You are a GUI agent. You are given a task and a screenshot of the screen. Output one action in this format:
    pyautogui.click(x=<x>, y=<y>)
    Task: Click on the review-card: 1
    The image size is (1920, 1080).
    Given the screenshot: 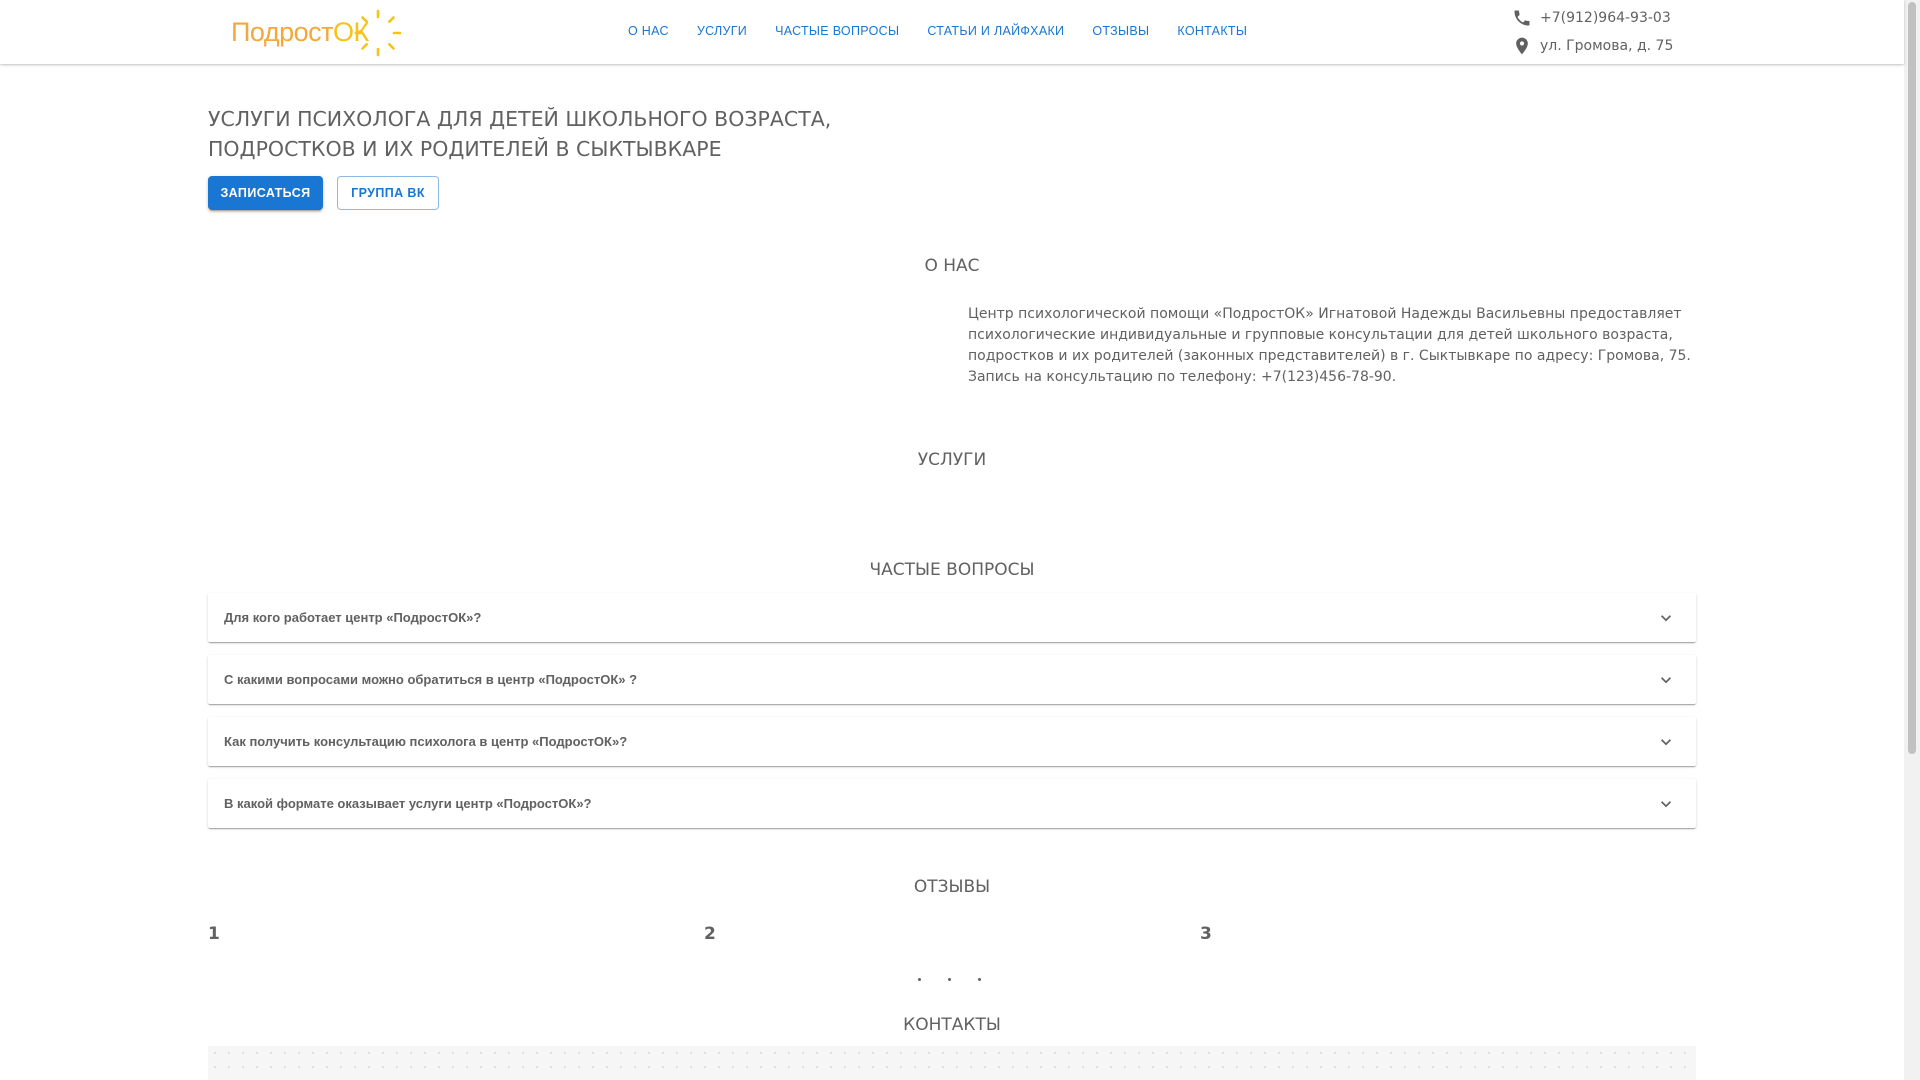 What is the action you would take?
    pyautogui.click(x=214, y=934)
    